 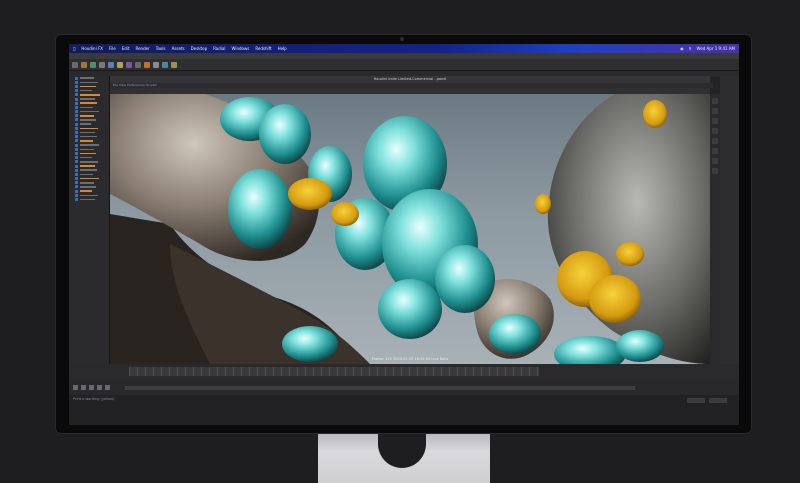 I want to click on timeline-ticks, so click(x=334, y=371).